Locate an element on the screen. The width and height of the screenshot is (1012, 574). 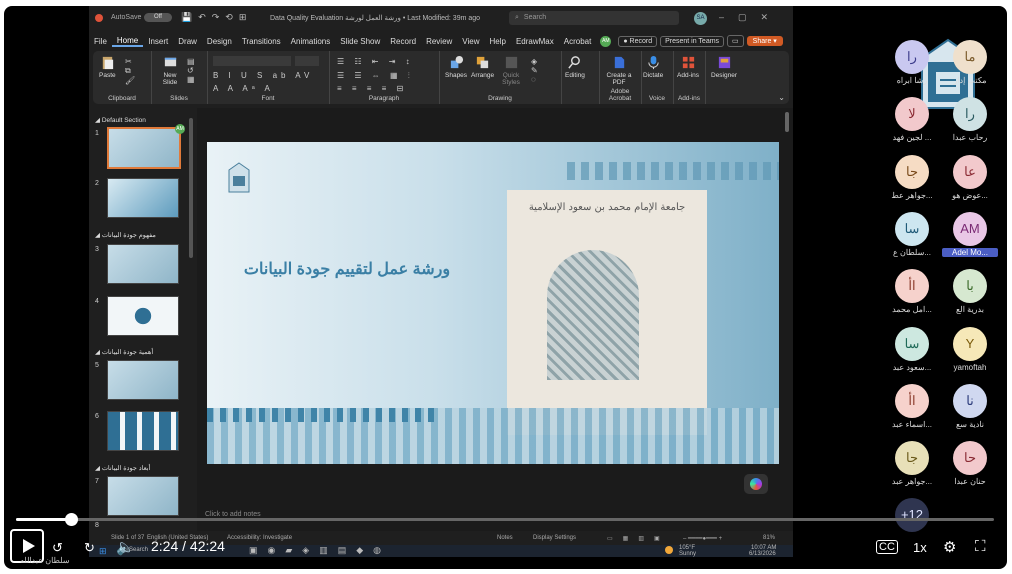
list-icons: ☰ ☷ ⇤ ⇥ ↕ is located at coordinates (375, 61).